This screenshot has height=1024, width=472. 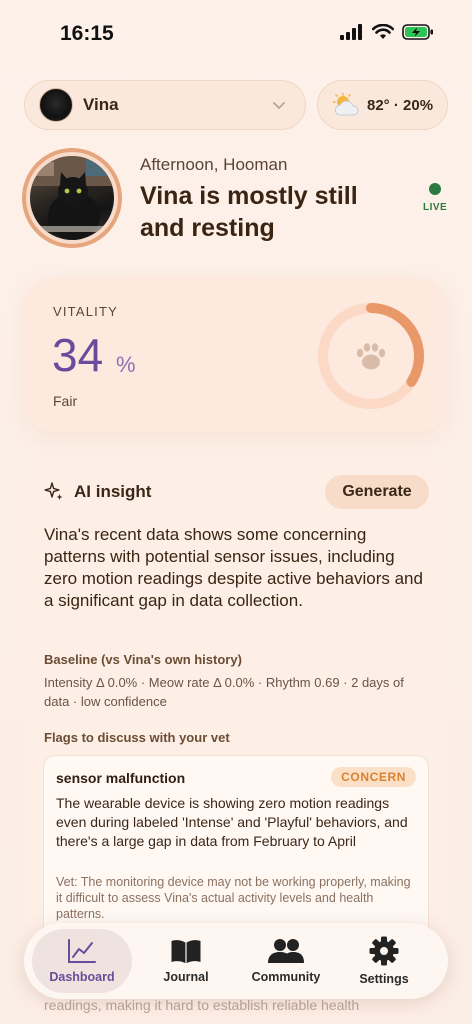 What do you see at coordinates (286, 951) in the screenshot?
I see `people-icon` at bounding box center [286, 951].